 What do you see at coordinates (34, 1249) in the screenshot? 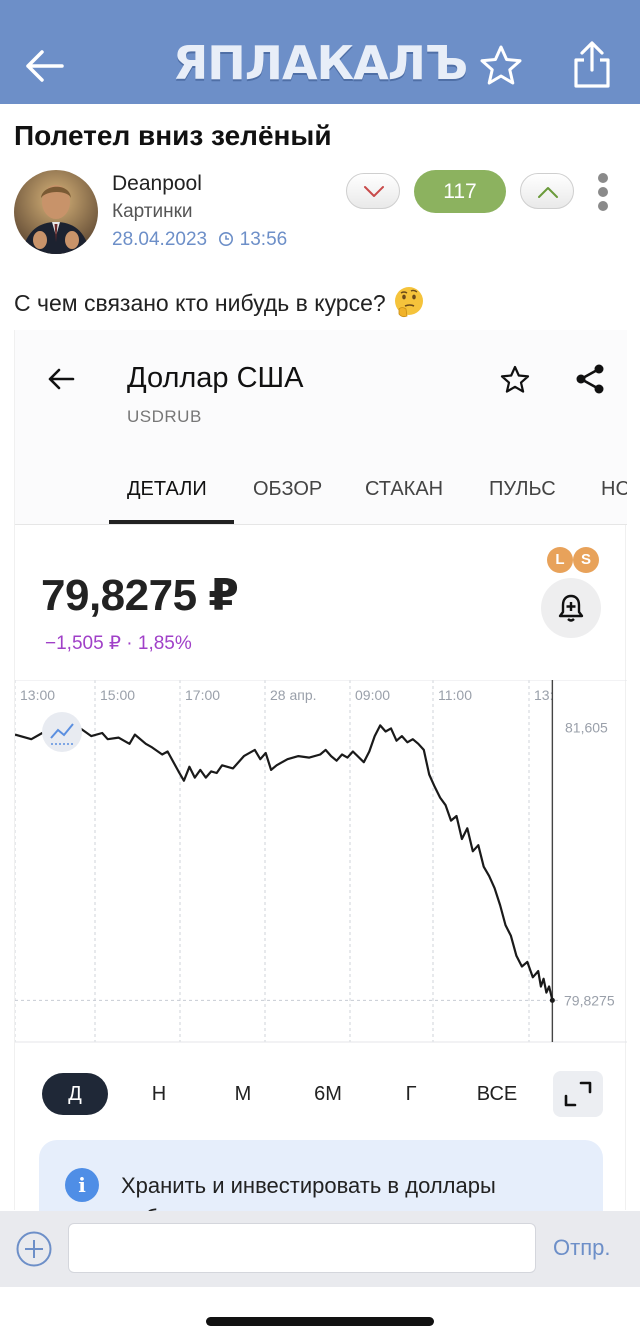
I see `add-attachment-icon` at bounding box center [34, 1249].